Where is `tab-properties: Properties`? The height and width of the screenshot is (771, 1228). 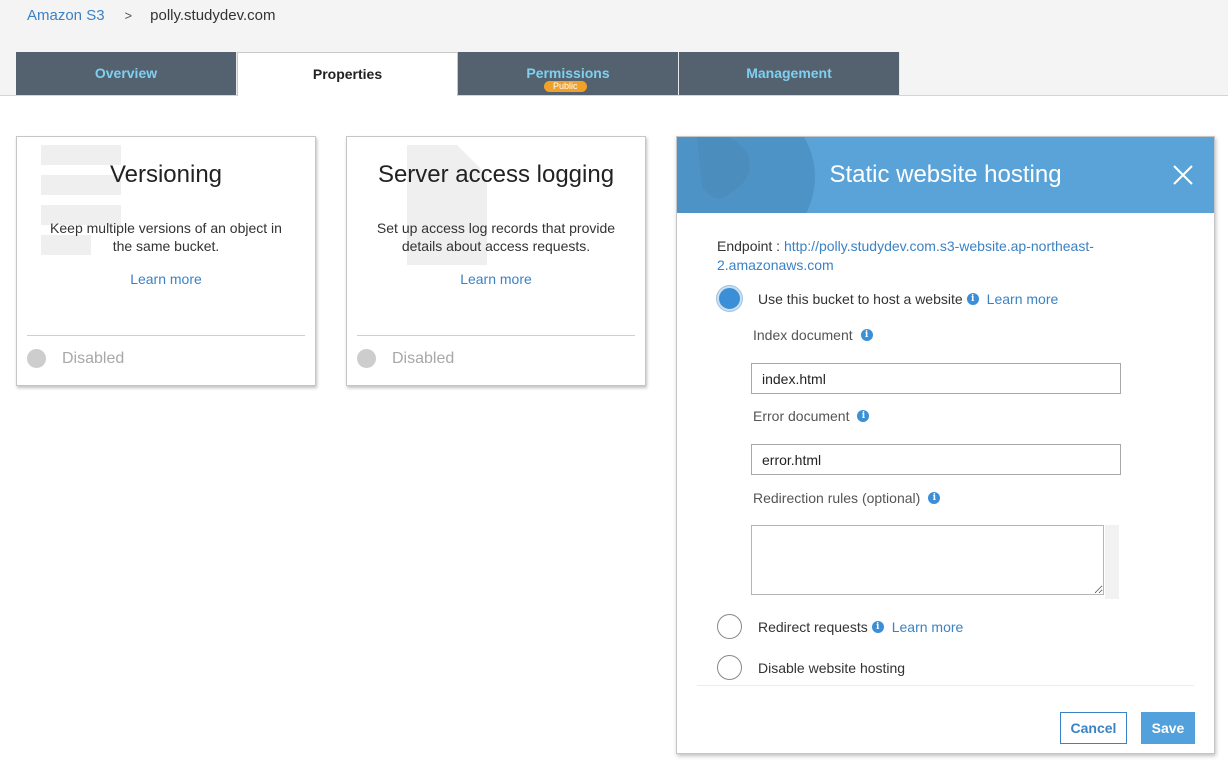 tab-properties: Properties is located at coordinates (347, 74).